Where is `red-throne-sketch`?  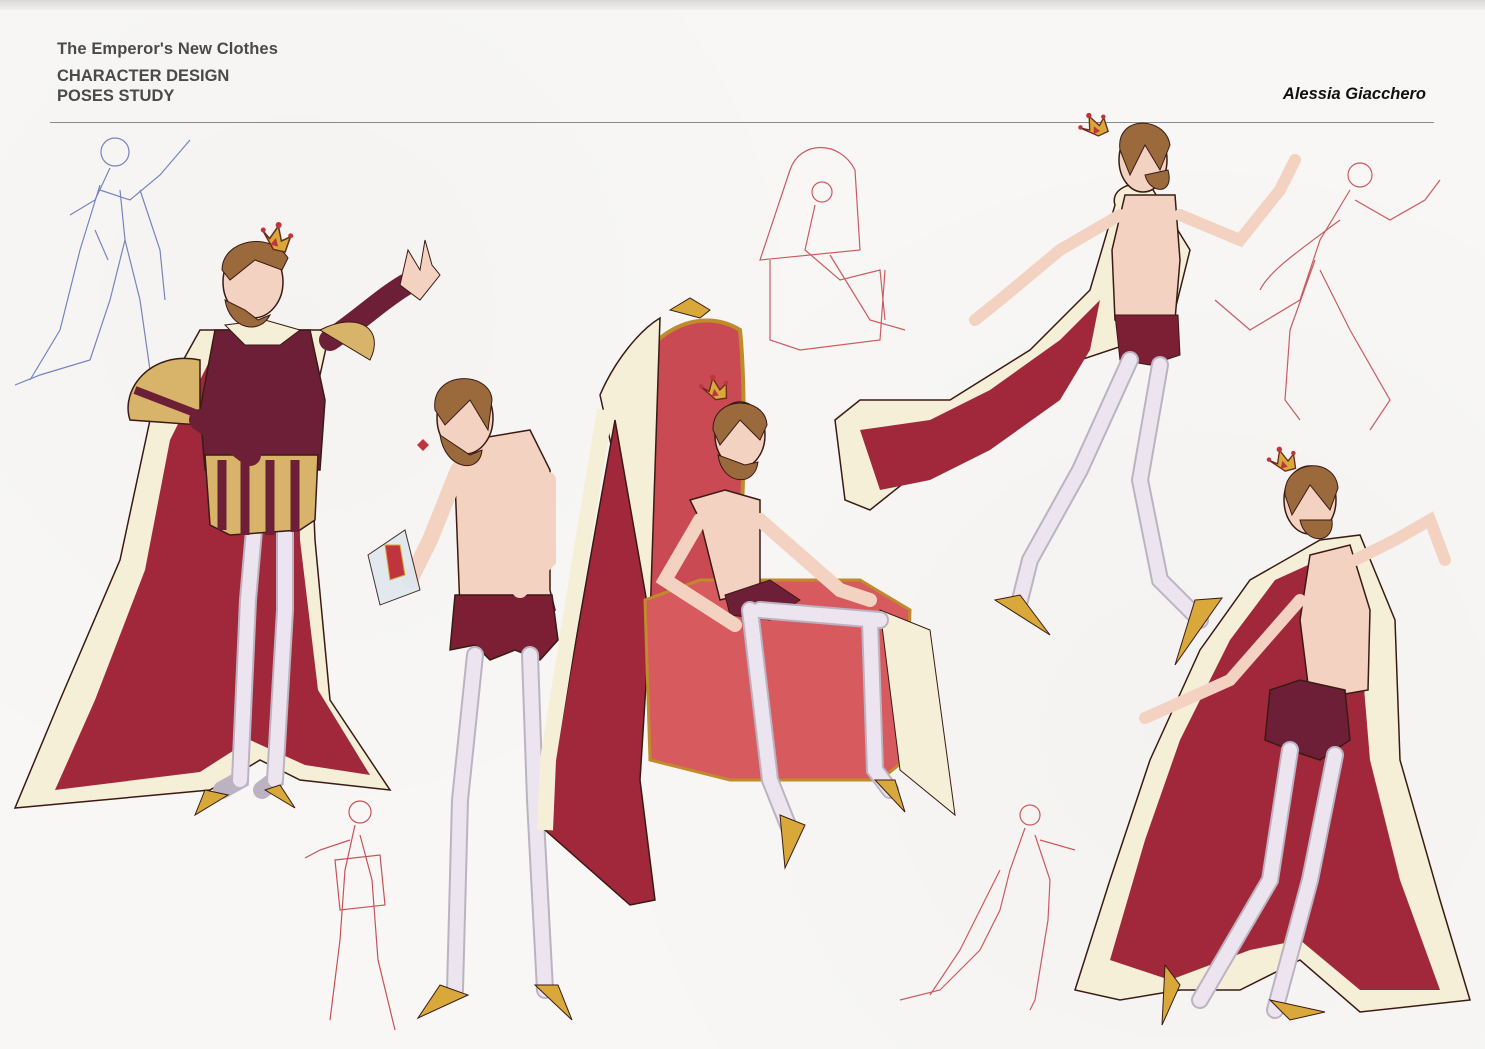 red-throne-sketch is located at coordinates (832, 249).